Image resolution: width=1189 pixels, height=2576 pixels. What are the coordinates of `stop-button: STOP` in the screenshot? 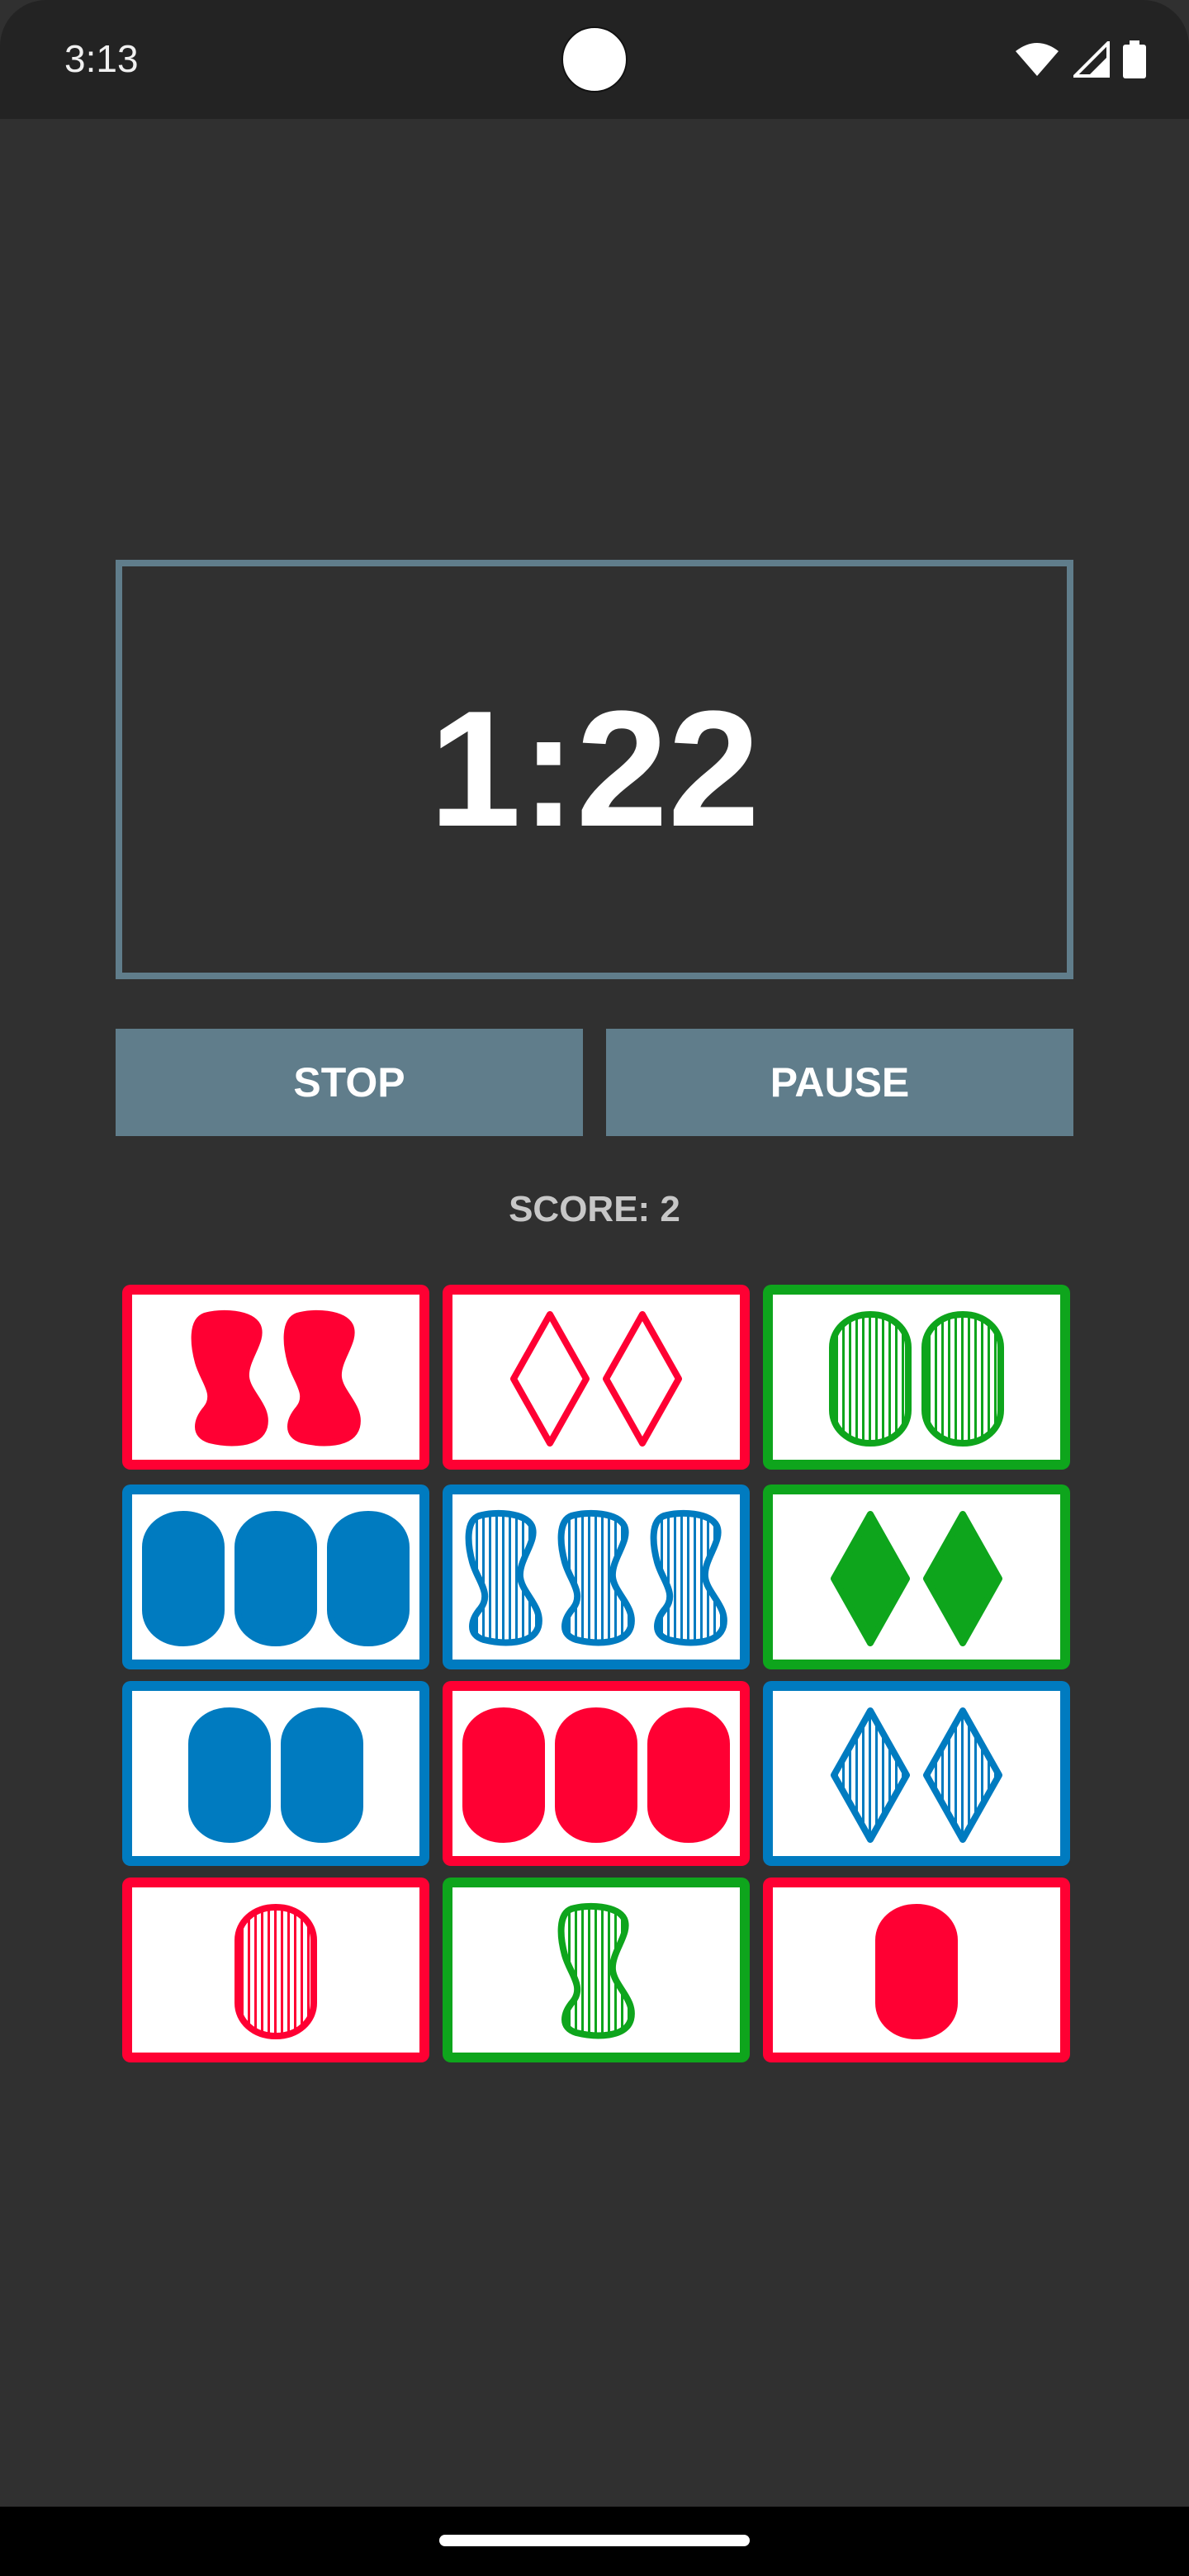 It's located at (349, 1082).